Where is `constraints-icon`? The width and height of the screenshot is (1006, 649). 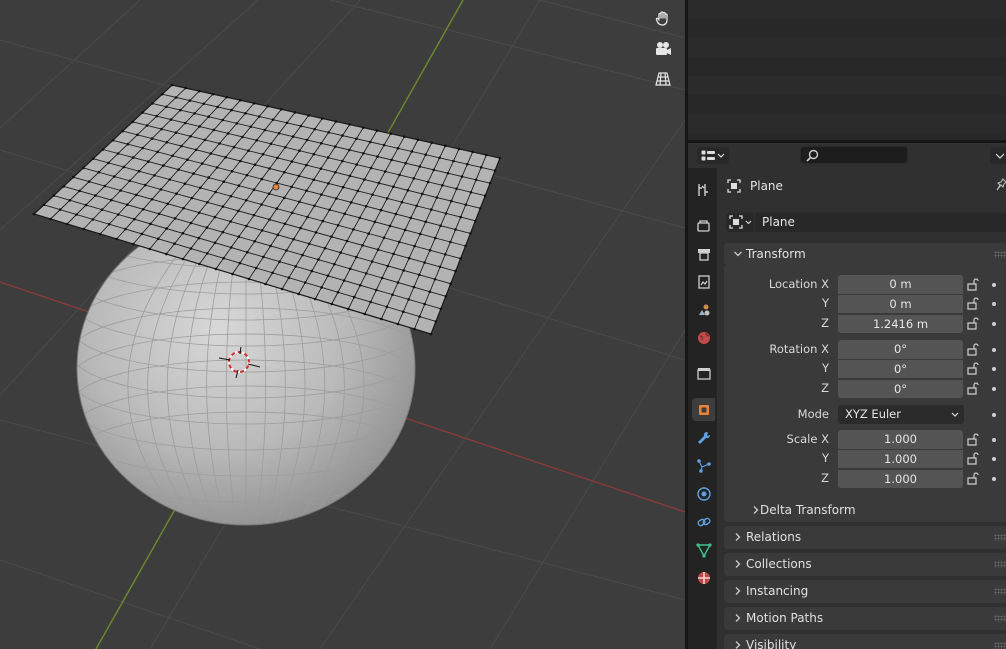
constraints-icon is located at coordinates (703, 521).